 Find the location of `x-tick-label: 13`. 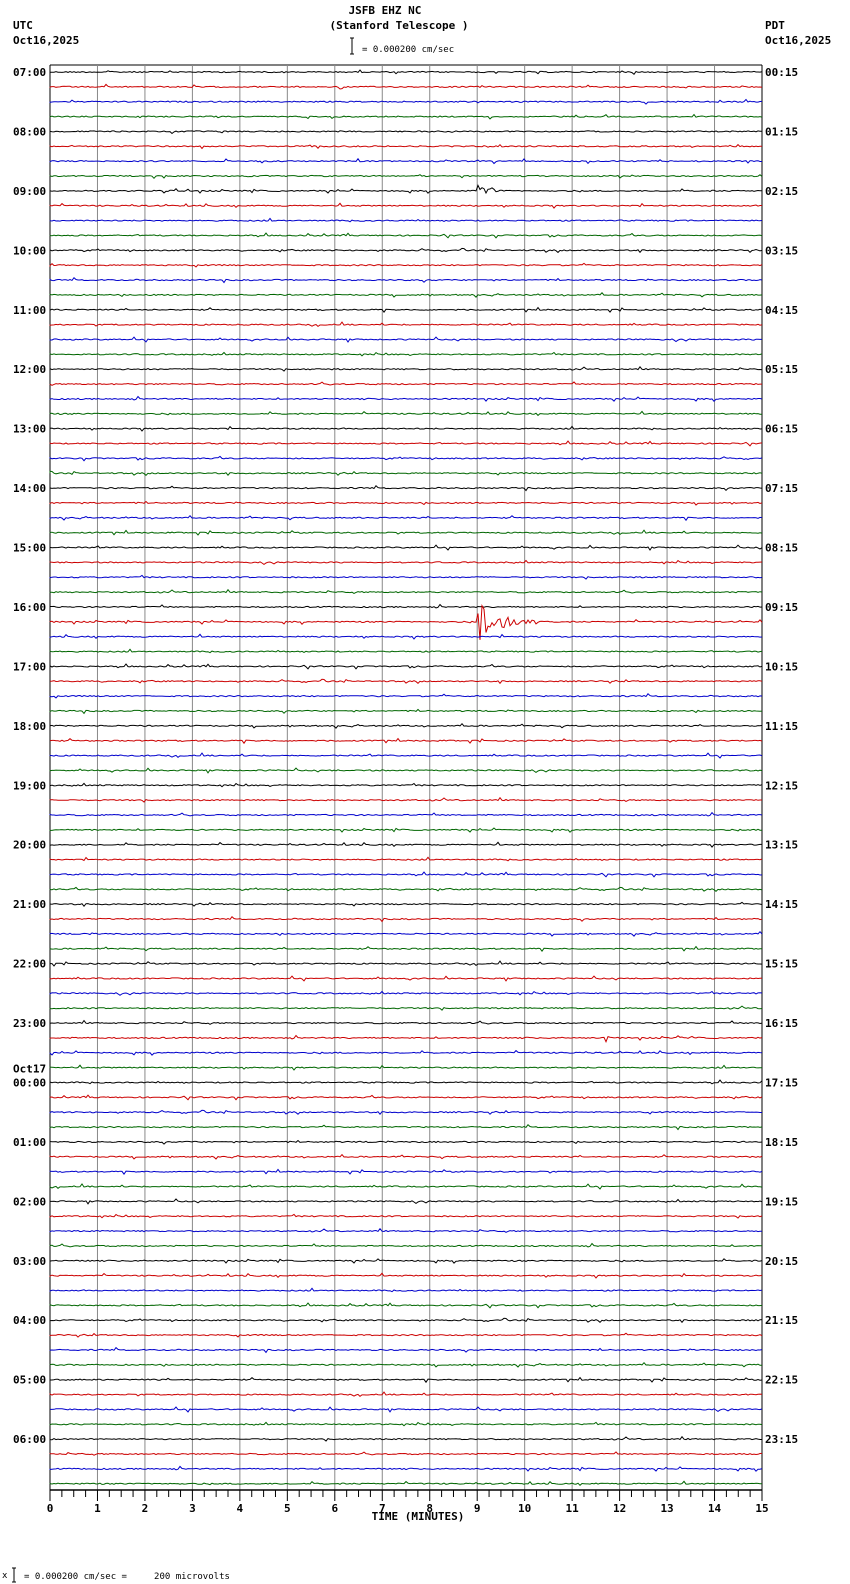

x-tick-label: 13 is located at coordinates (666, 1508).